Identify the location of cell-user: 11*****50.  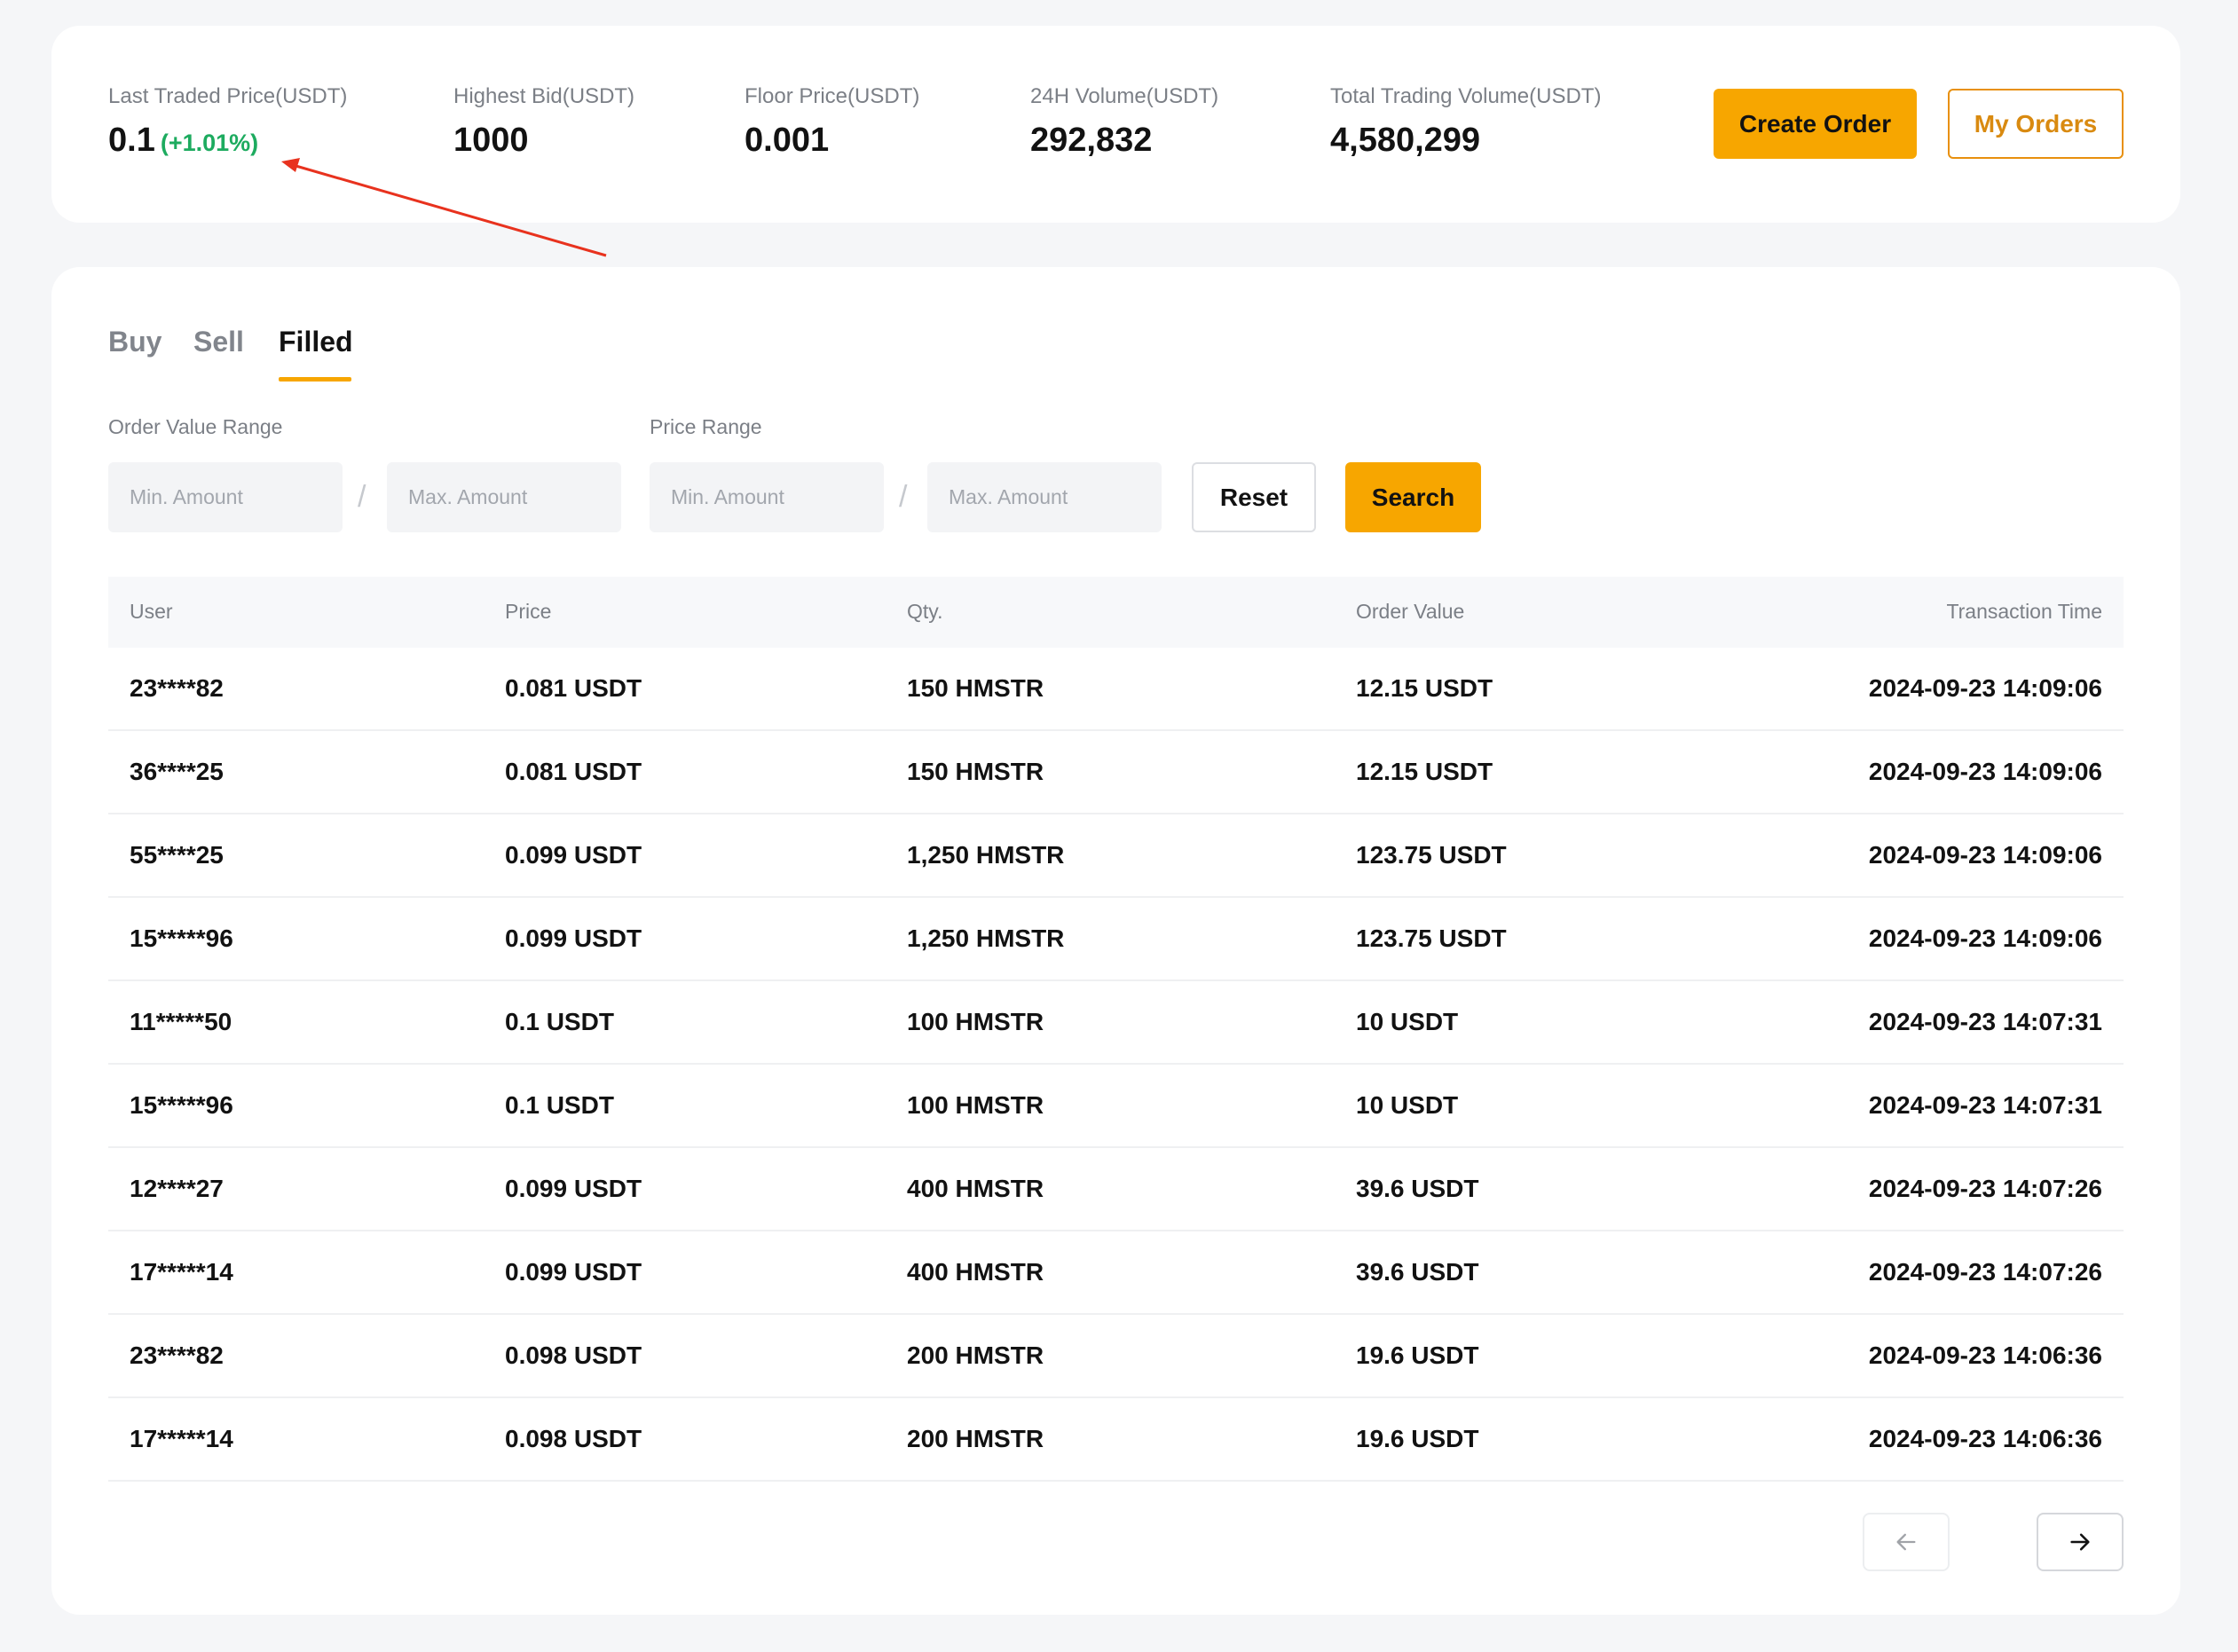
(181, 1021).